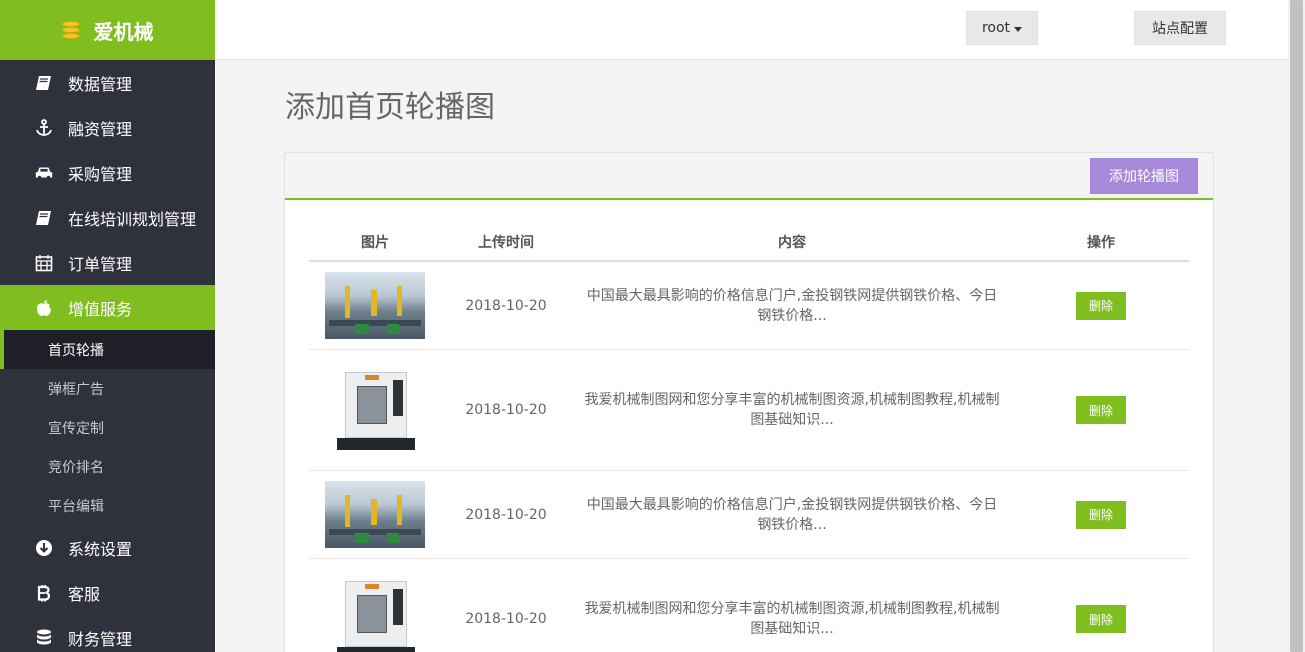 This screenshot has height=652, width=1305. What do you see at coordinates (70, 30) in the screenshot?
I see `coins-icon` at bounding box center [70, 30].